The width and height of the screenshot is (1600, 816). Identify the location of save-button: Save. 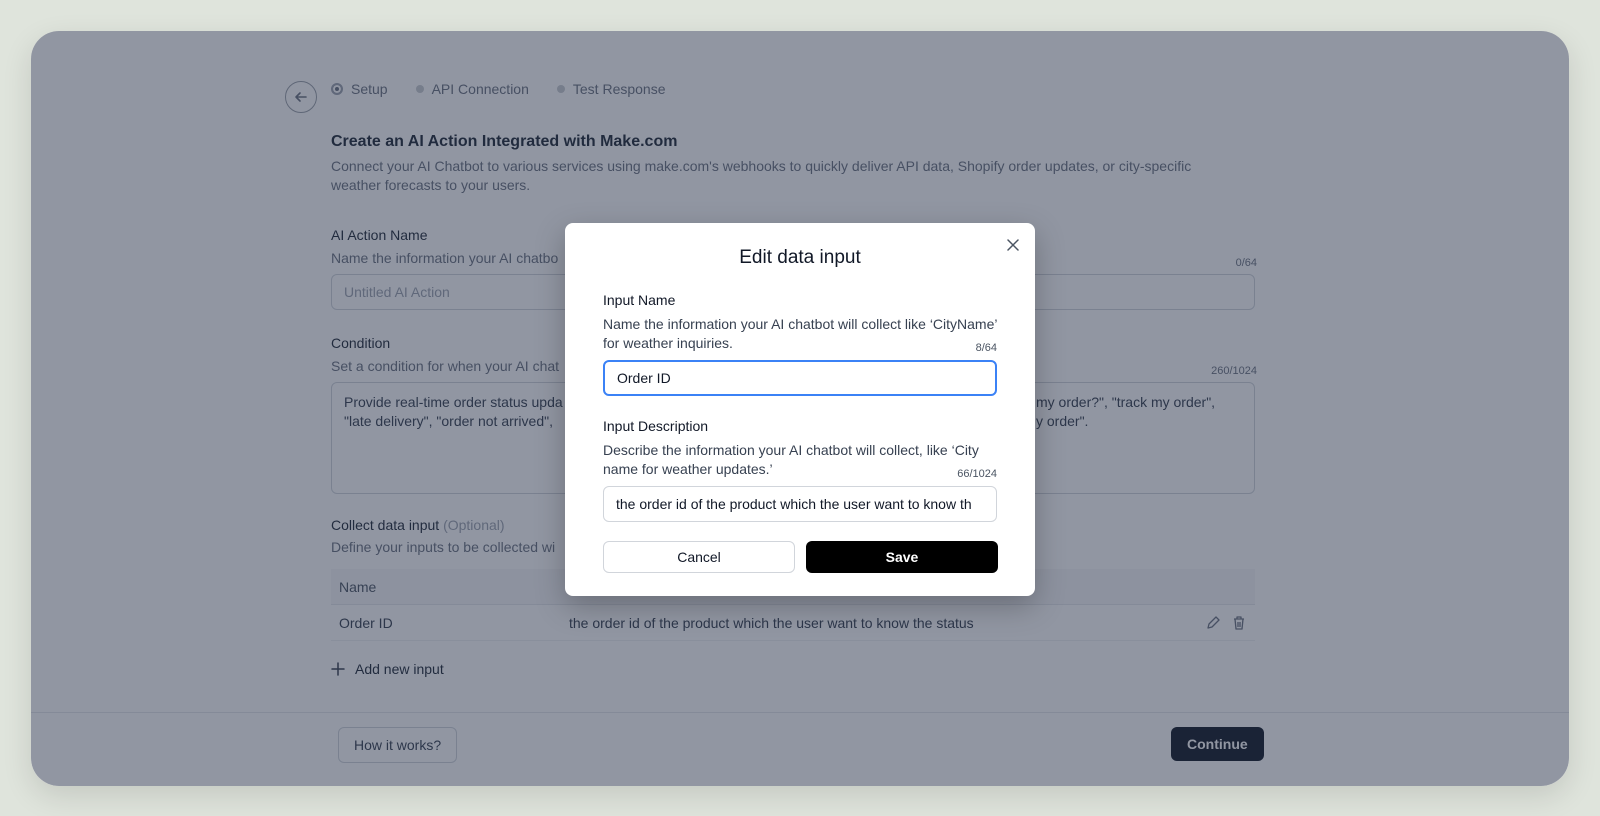
(902, 557).